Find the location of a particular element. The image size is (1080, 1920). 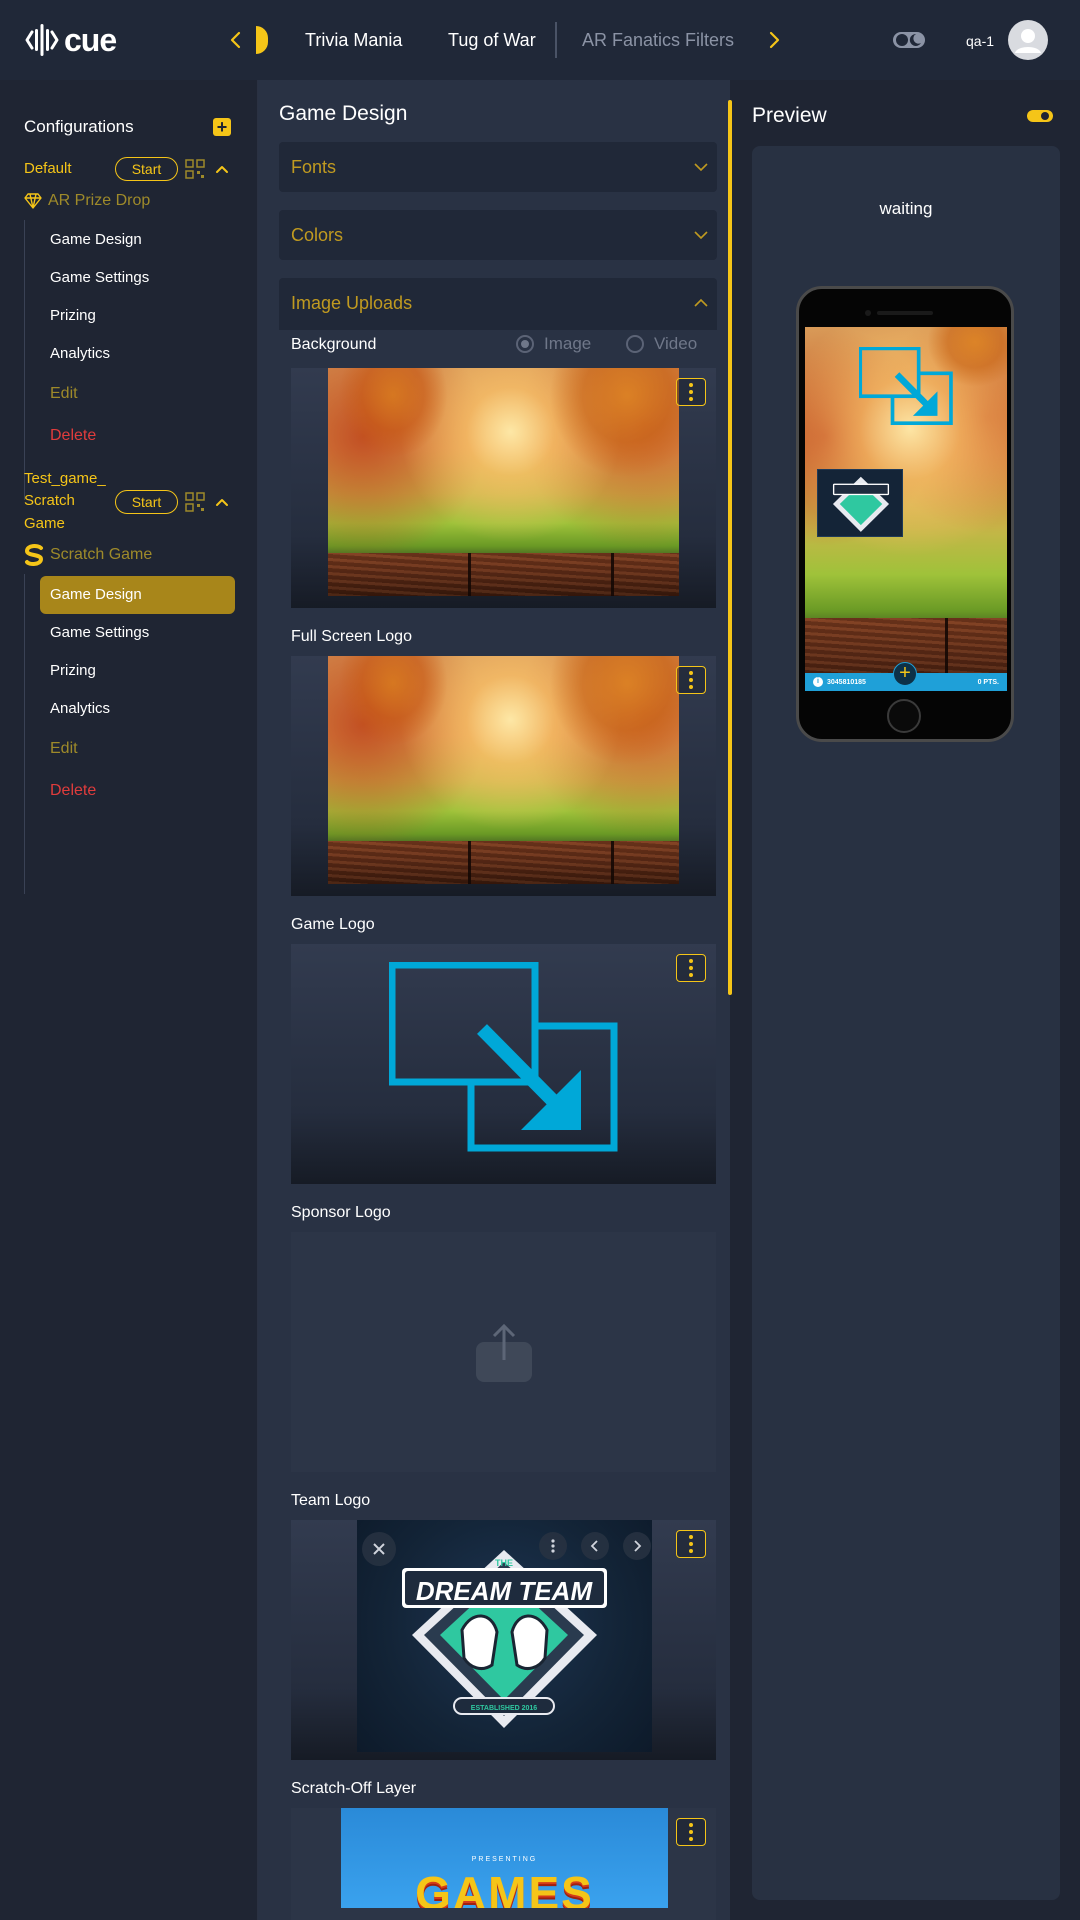

config-test-game-label: Scratch is located at coordinates (49, 501).